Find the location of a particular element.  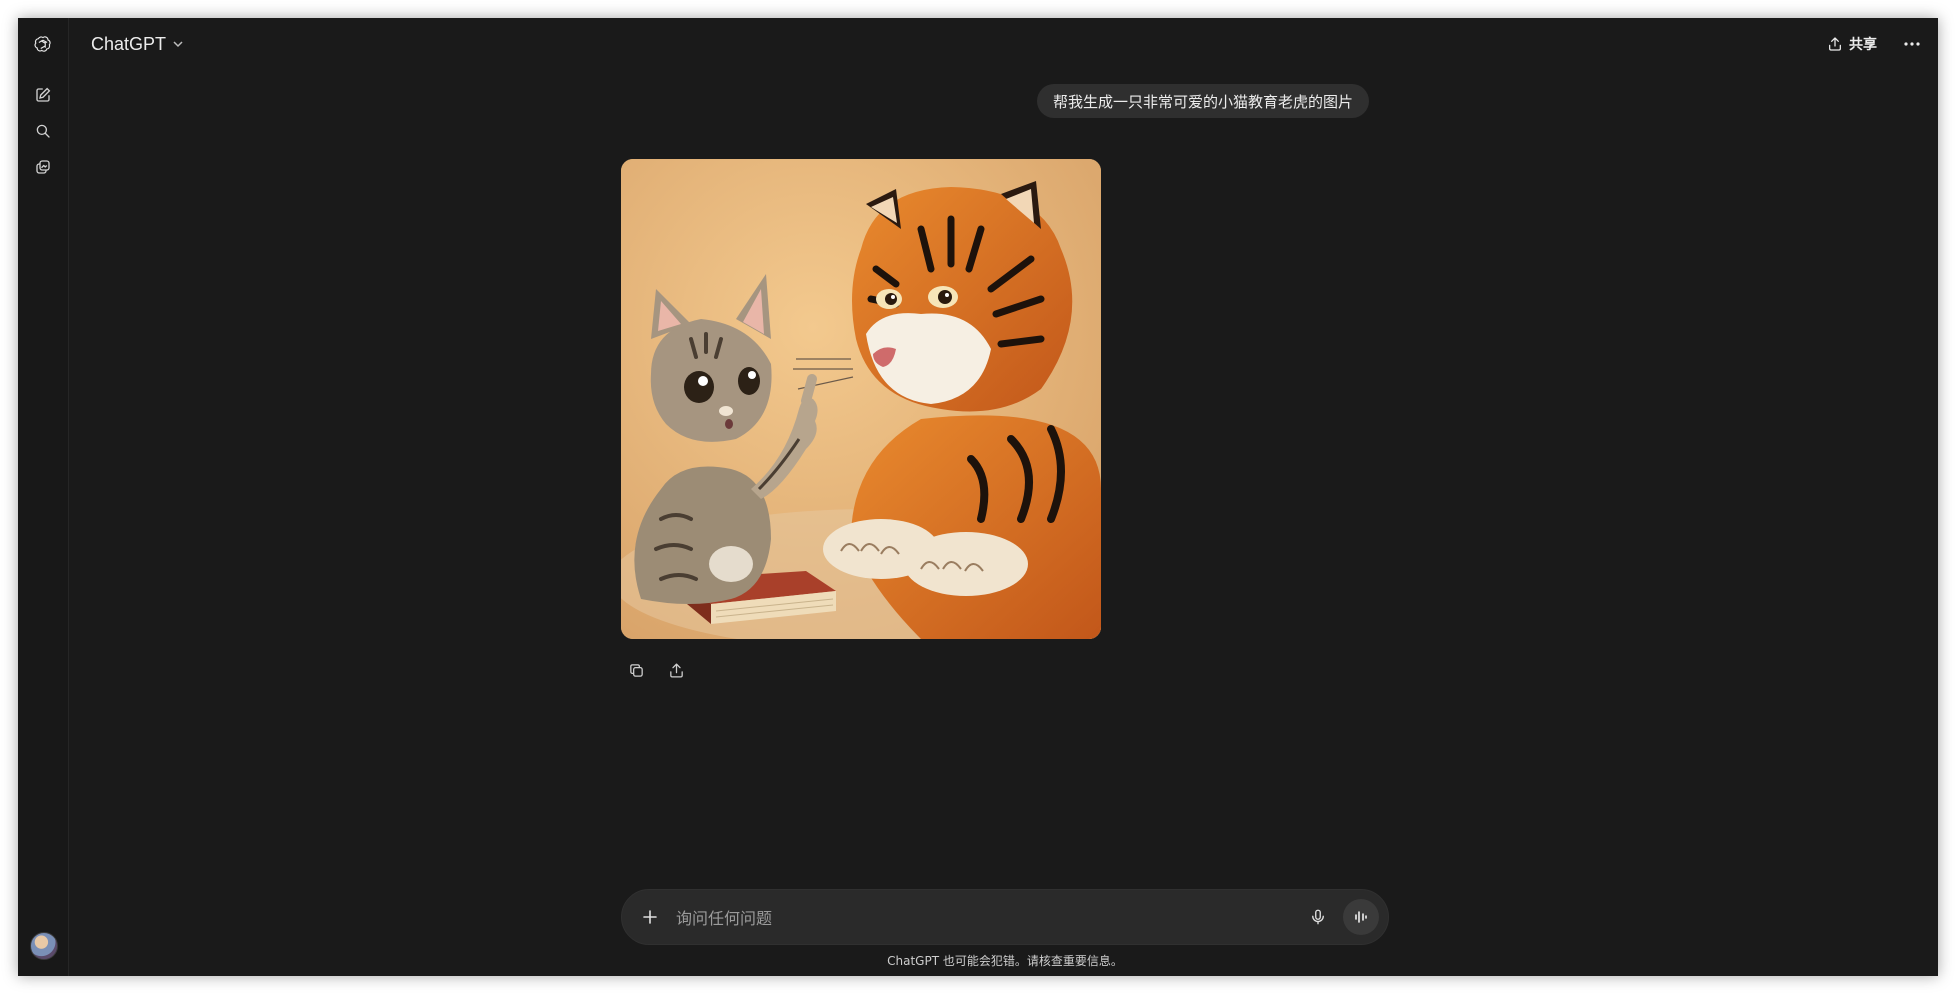

sidebar is located at coordinates (43, 497).